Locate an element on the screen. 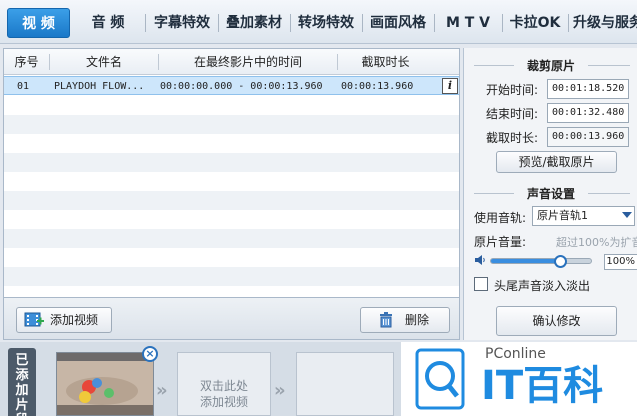 The height and width of the screenshot is (416, 637). watermark-logo-icon is located at coordinates (440, 379).